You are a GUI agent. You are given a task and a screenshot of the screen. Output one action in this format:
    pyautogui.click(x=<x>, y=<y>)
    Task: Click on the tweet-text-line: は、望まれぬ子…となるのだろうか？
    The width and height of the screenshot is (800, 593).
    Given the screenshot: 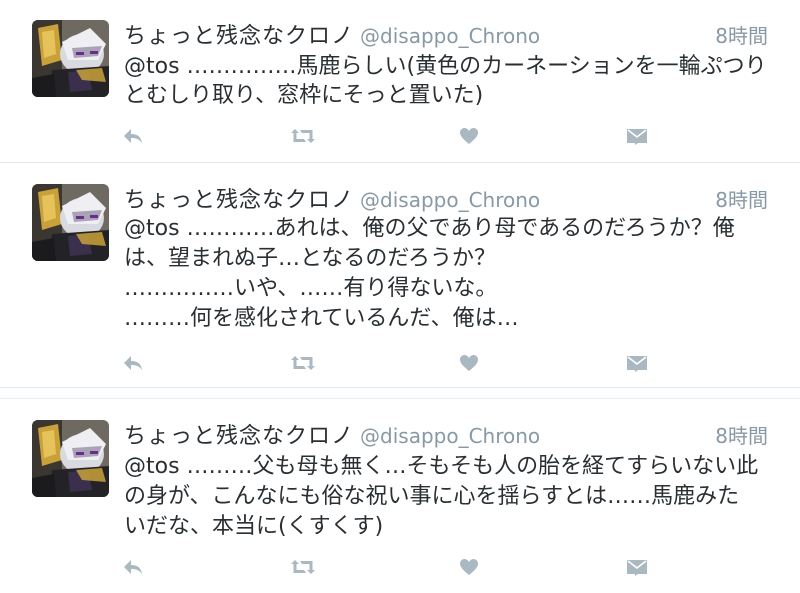 What is the action you would take?
    pyautogui.click(x=310, y=258)
    